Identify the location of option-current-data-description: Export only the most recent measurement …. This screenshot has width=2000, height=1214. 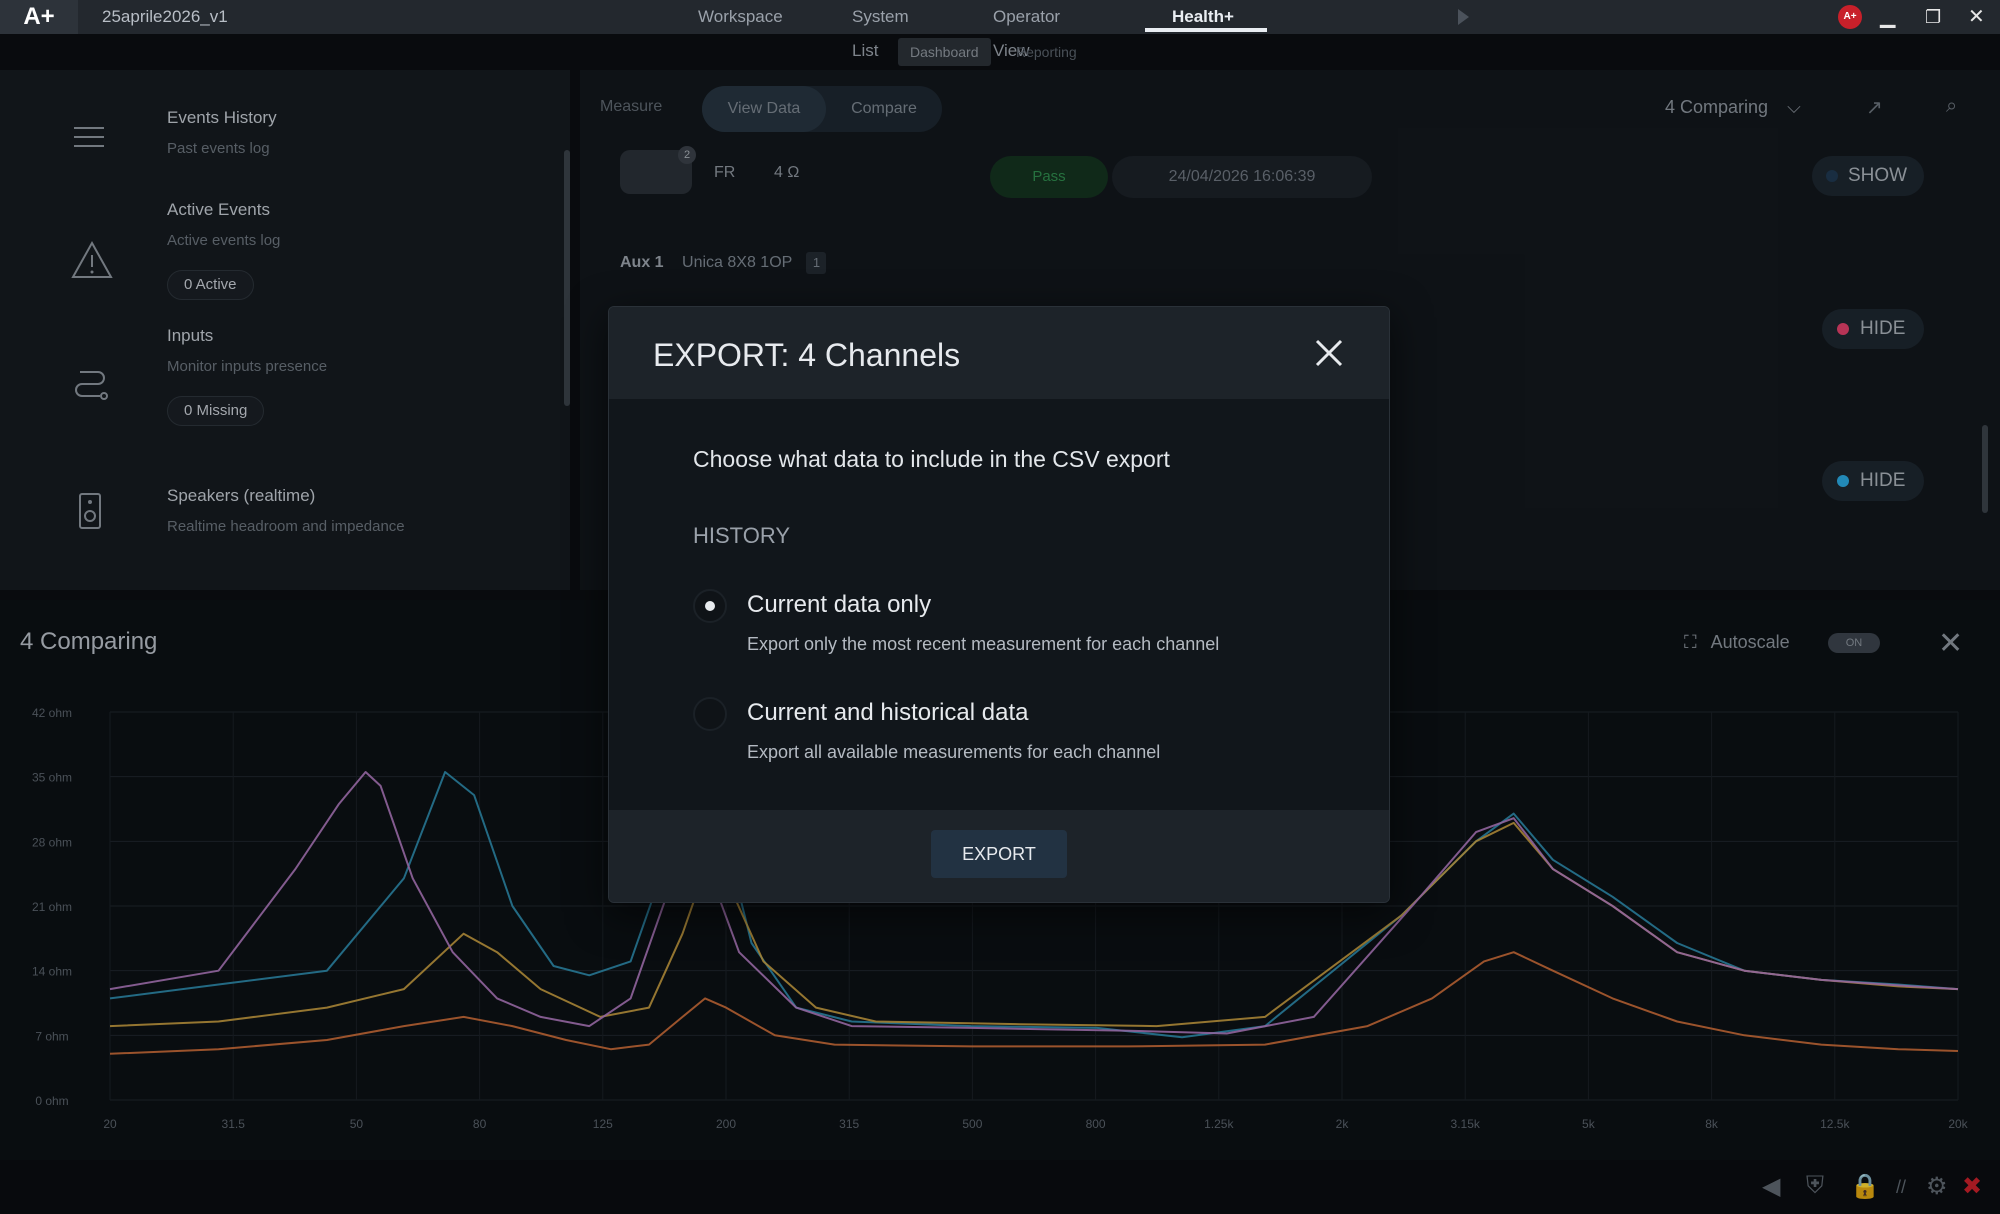
(983, 644).